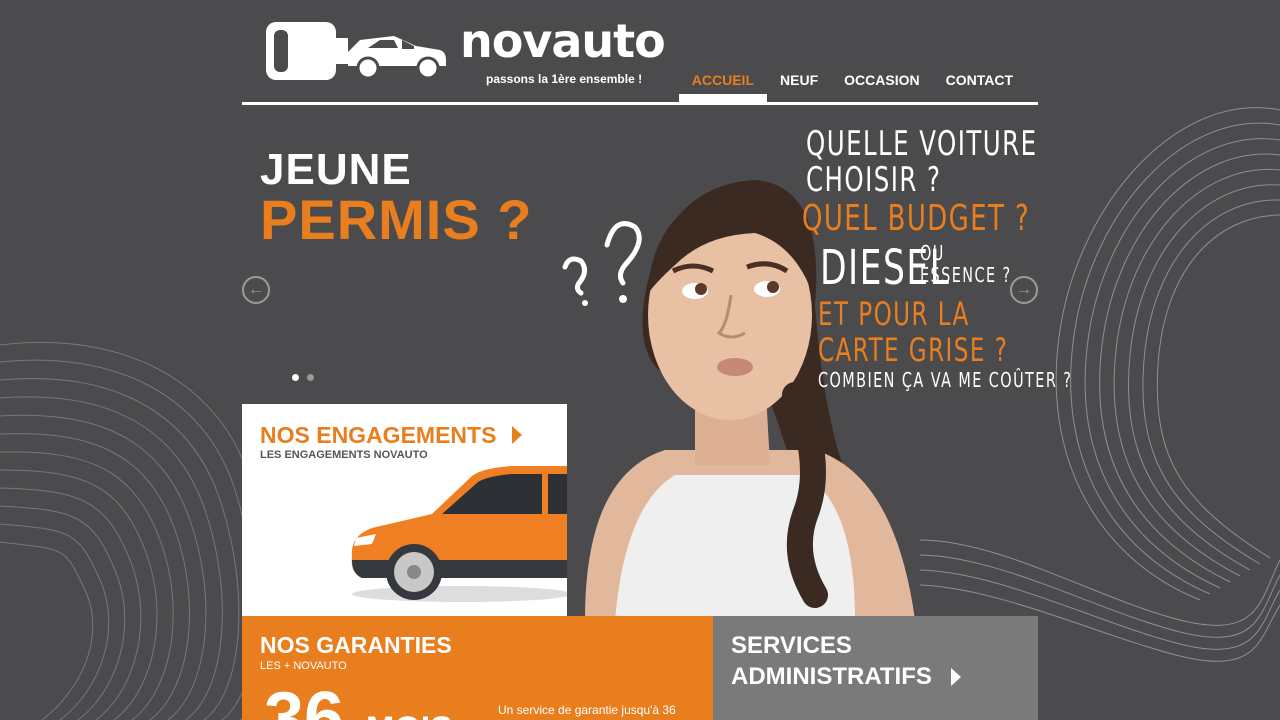 Image resolution: width=1280 pixels, height=720 pixels. What do you see at coordinates (723, 86) in the screenshot?
I see `nav-accueil: ACCUEIL` at bounding box center [723, 86].